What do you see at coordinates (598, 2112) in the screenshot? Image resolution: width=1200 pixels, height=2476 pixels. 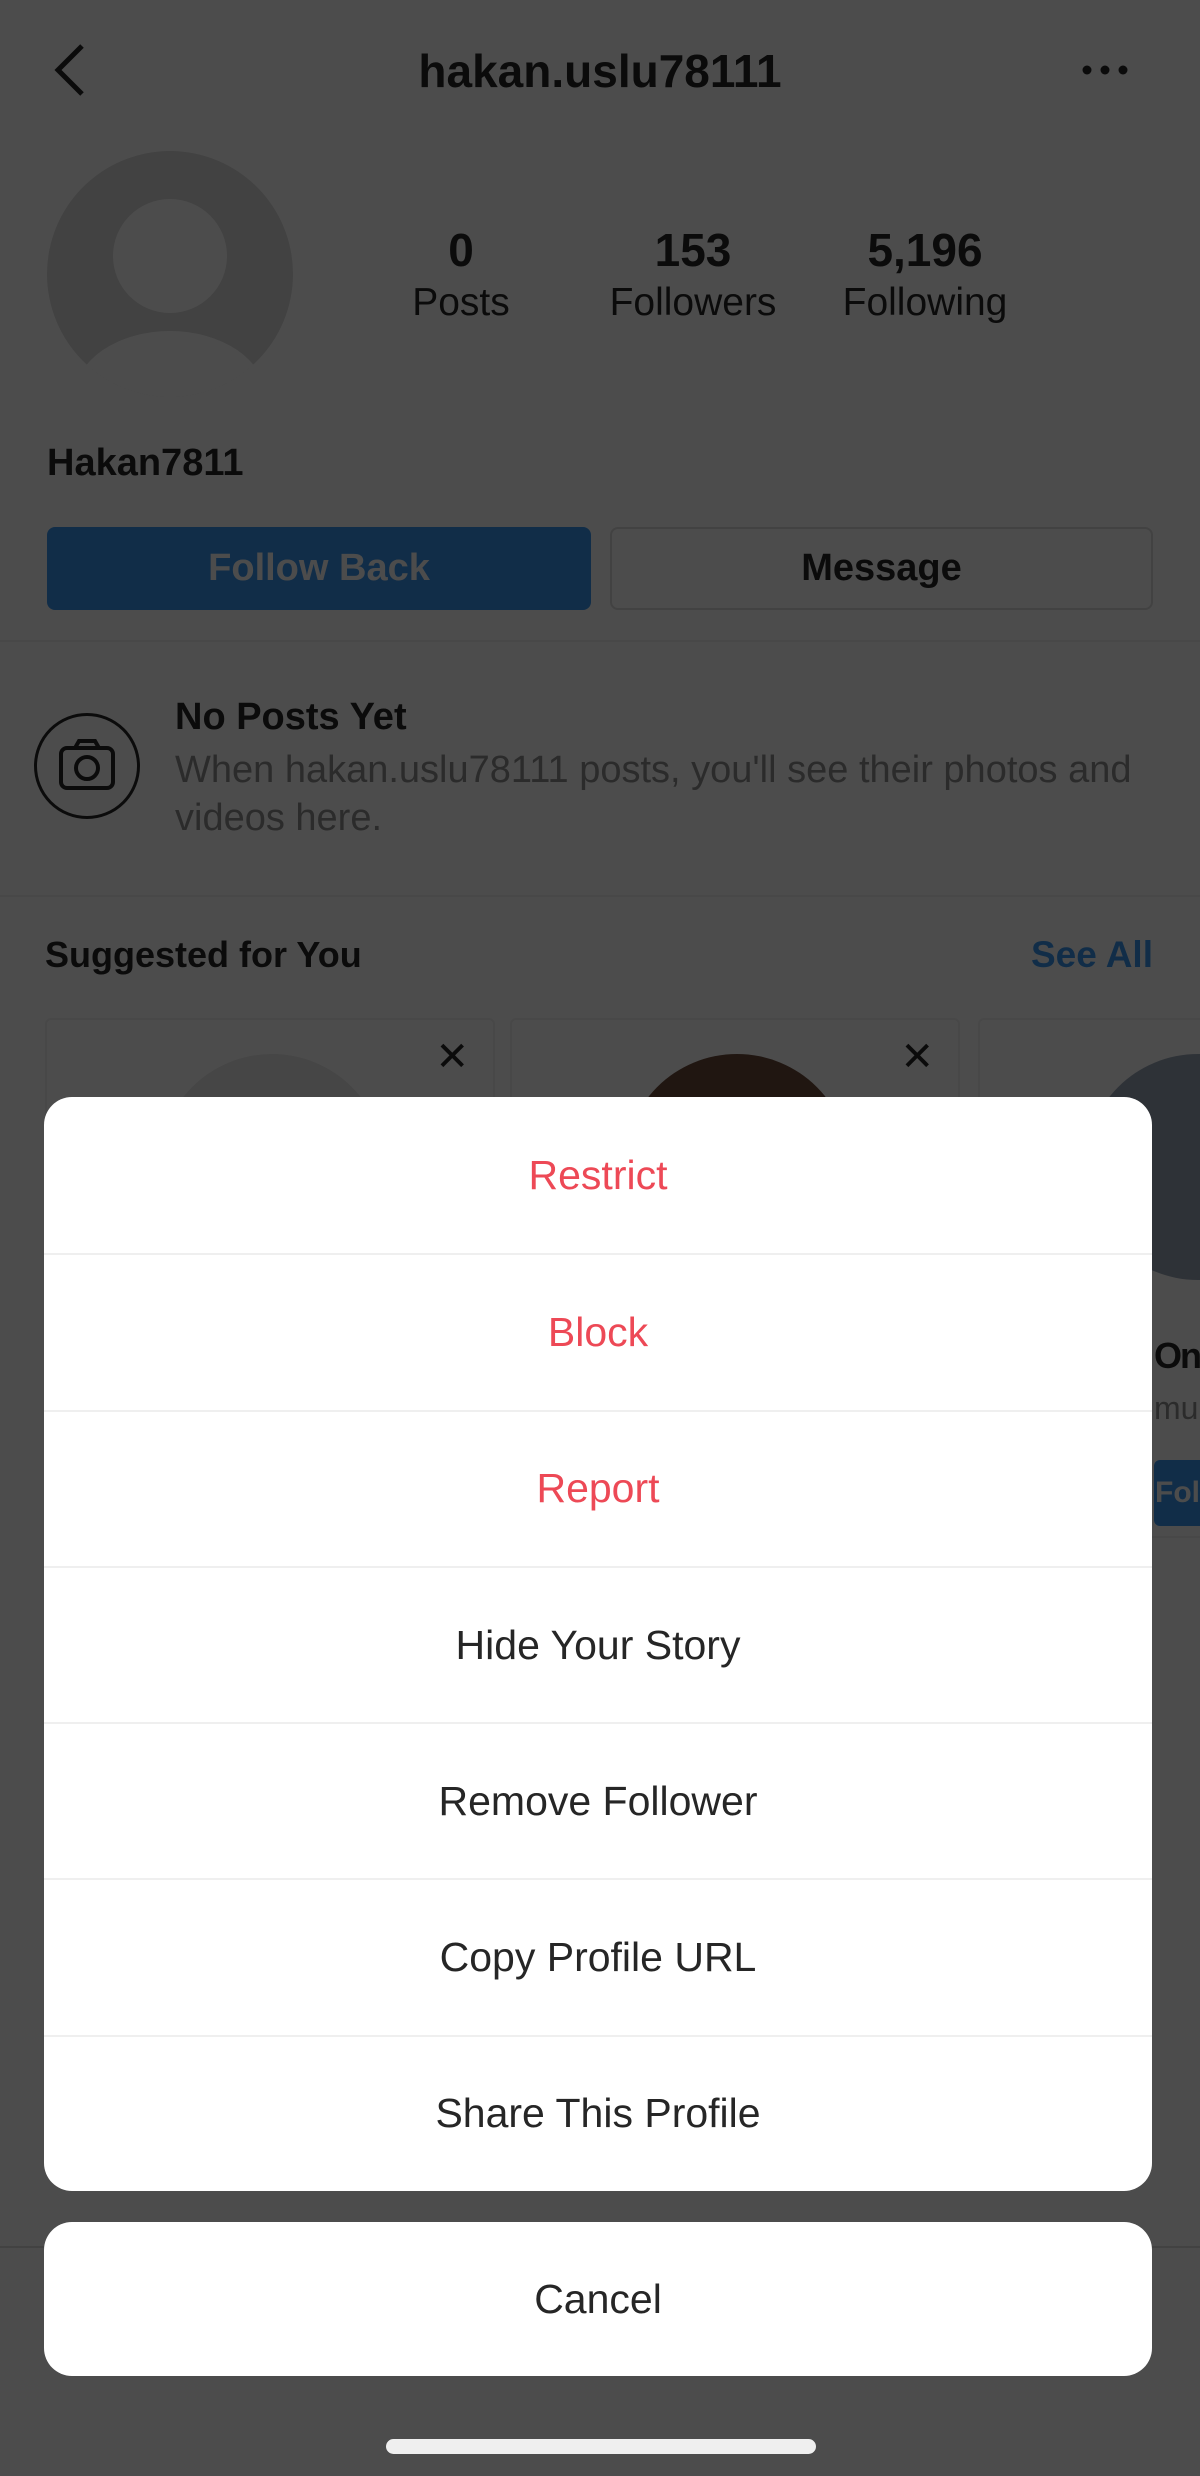 I see `share-profile-option: Share This Profile` at bounding box center [598, 2112].